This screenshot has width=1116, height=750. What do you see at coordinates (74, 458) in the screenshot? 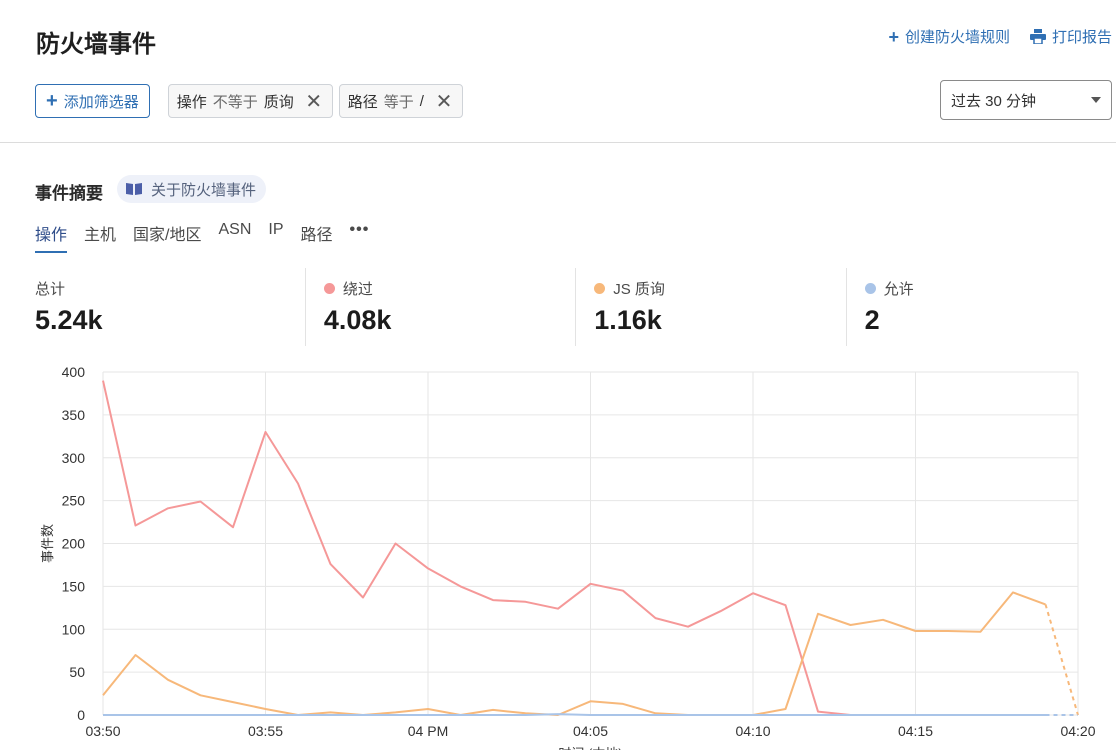
I see `y-tick-label: 300` at bounding box center [74, 458].